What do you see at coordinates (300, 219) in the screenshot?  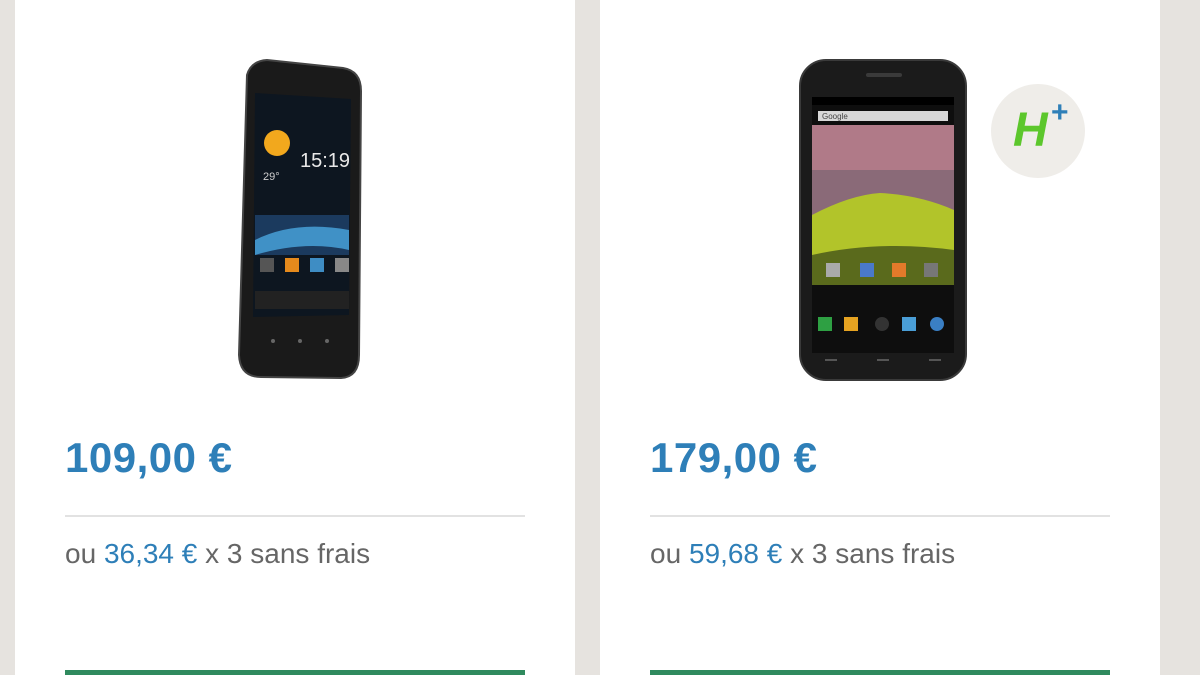 I see `smartphone-image: 15:19 29°` at bounding box center [300, 219].